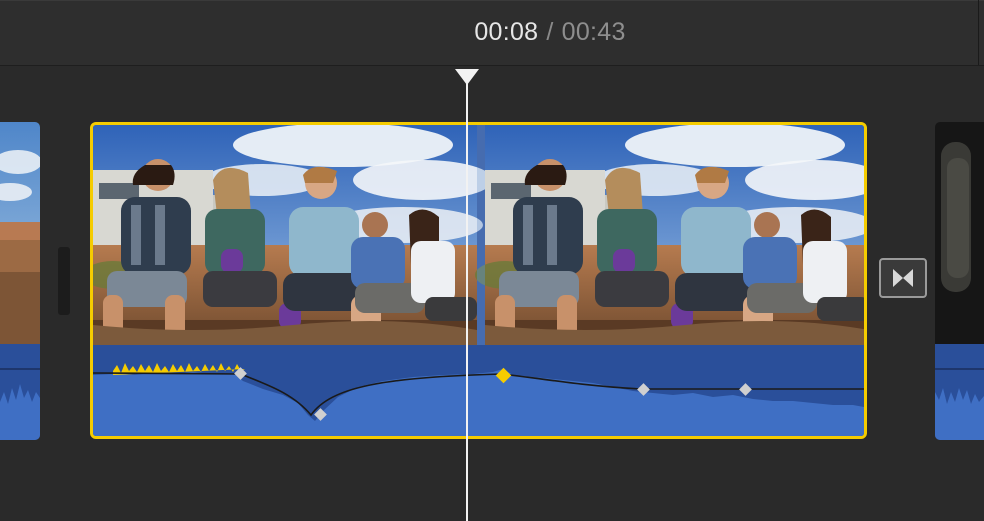  I want to click on total-duration: 00:43, so click(593, 32).